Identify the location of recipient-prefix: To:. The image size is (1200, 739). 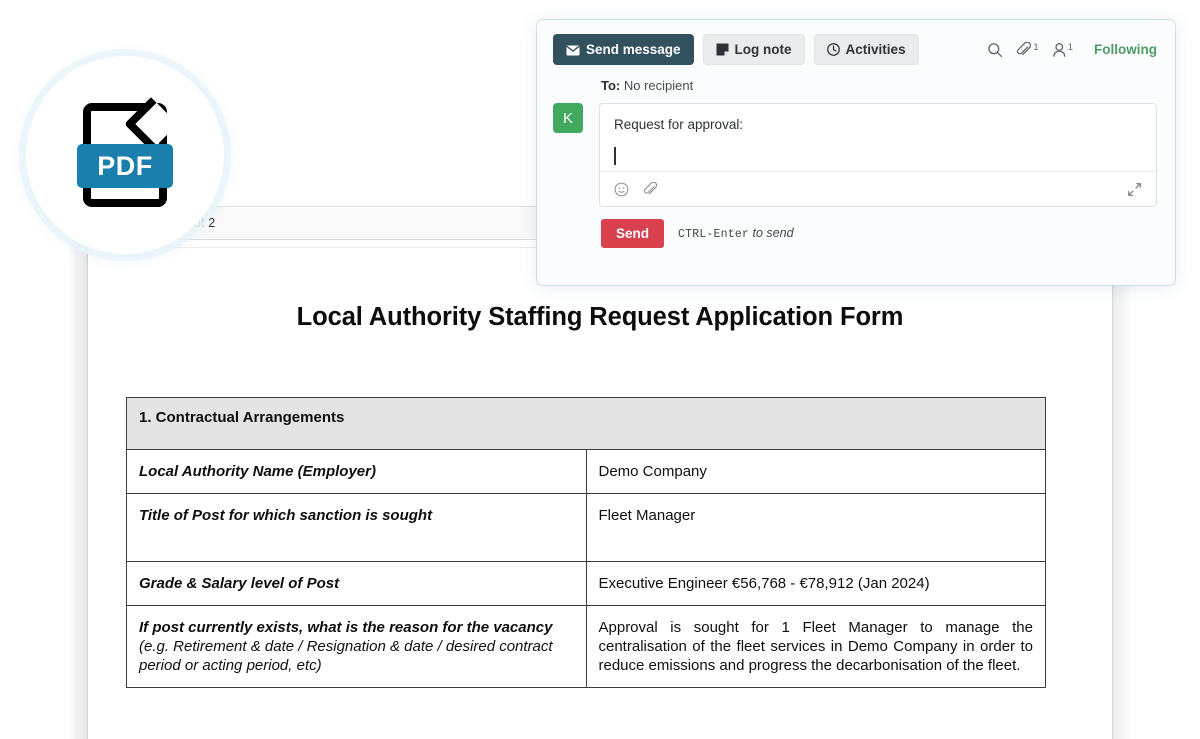
(611, 85).